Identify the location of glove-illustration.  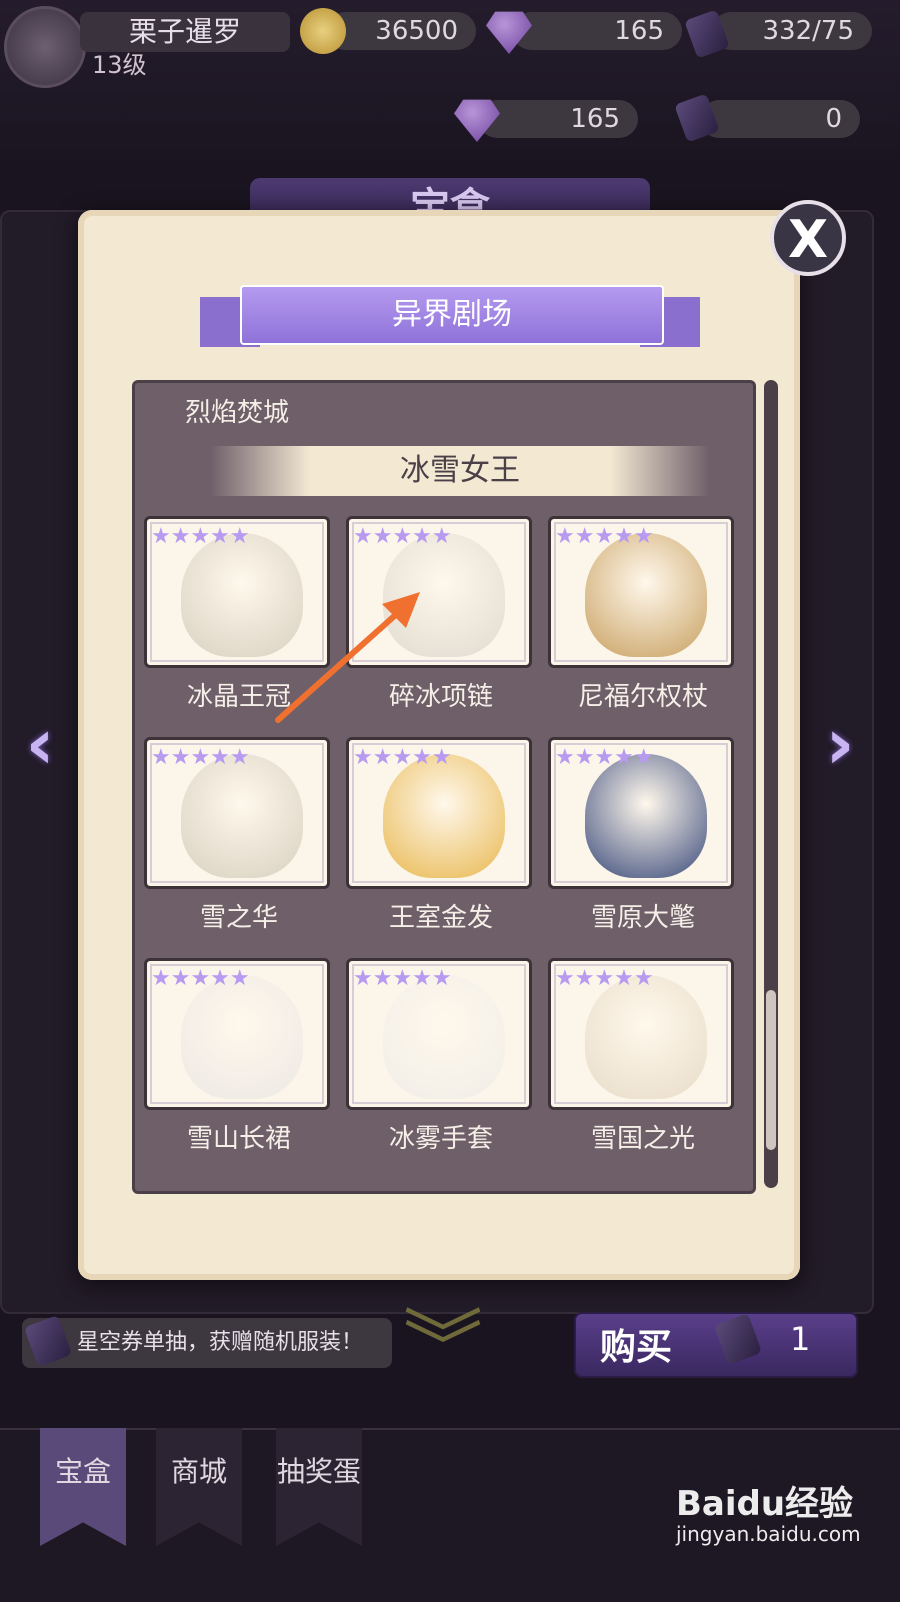
(444, 1037).